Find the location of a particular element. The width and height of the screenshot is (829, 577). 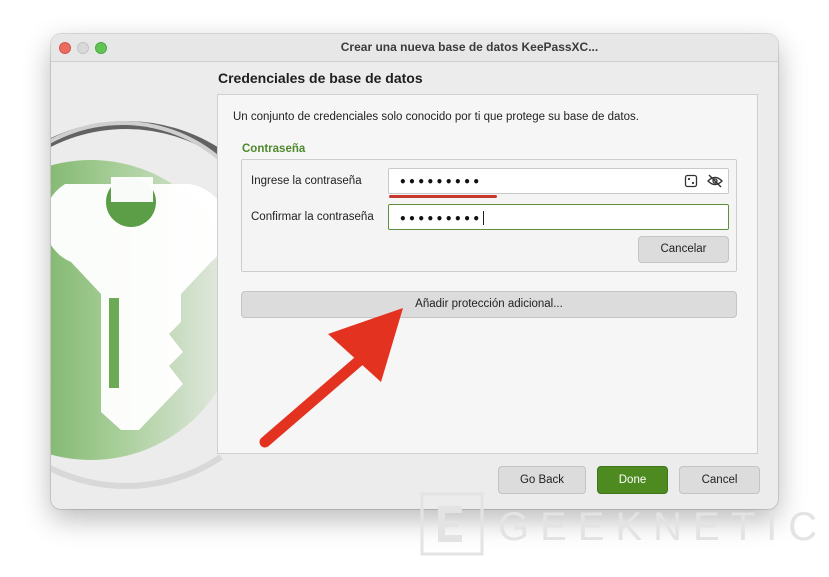

password-group-label: Contraseña is located at coordinates (274, 149).